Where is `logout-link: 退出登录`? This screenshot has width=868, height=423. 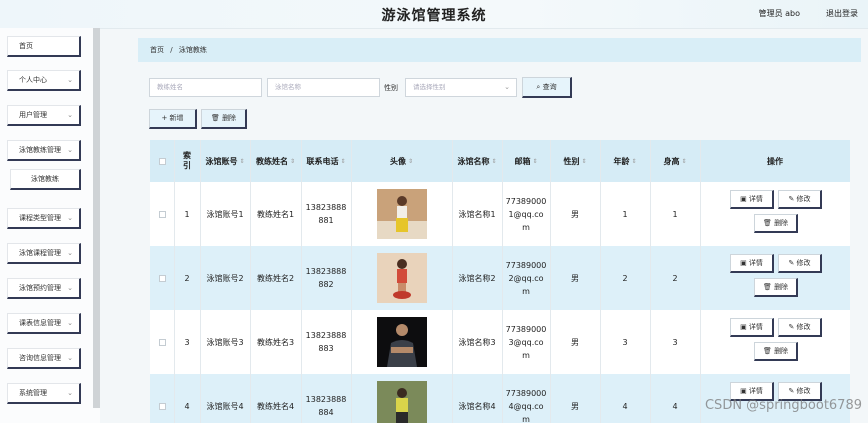
logout-link: 退出登录 is located at coordinates (842, 13).